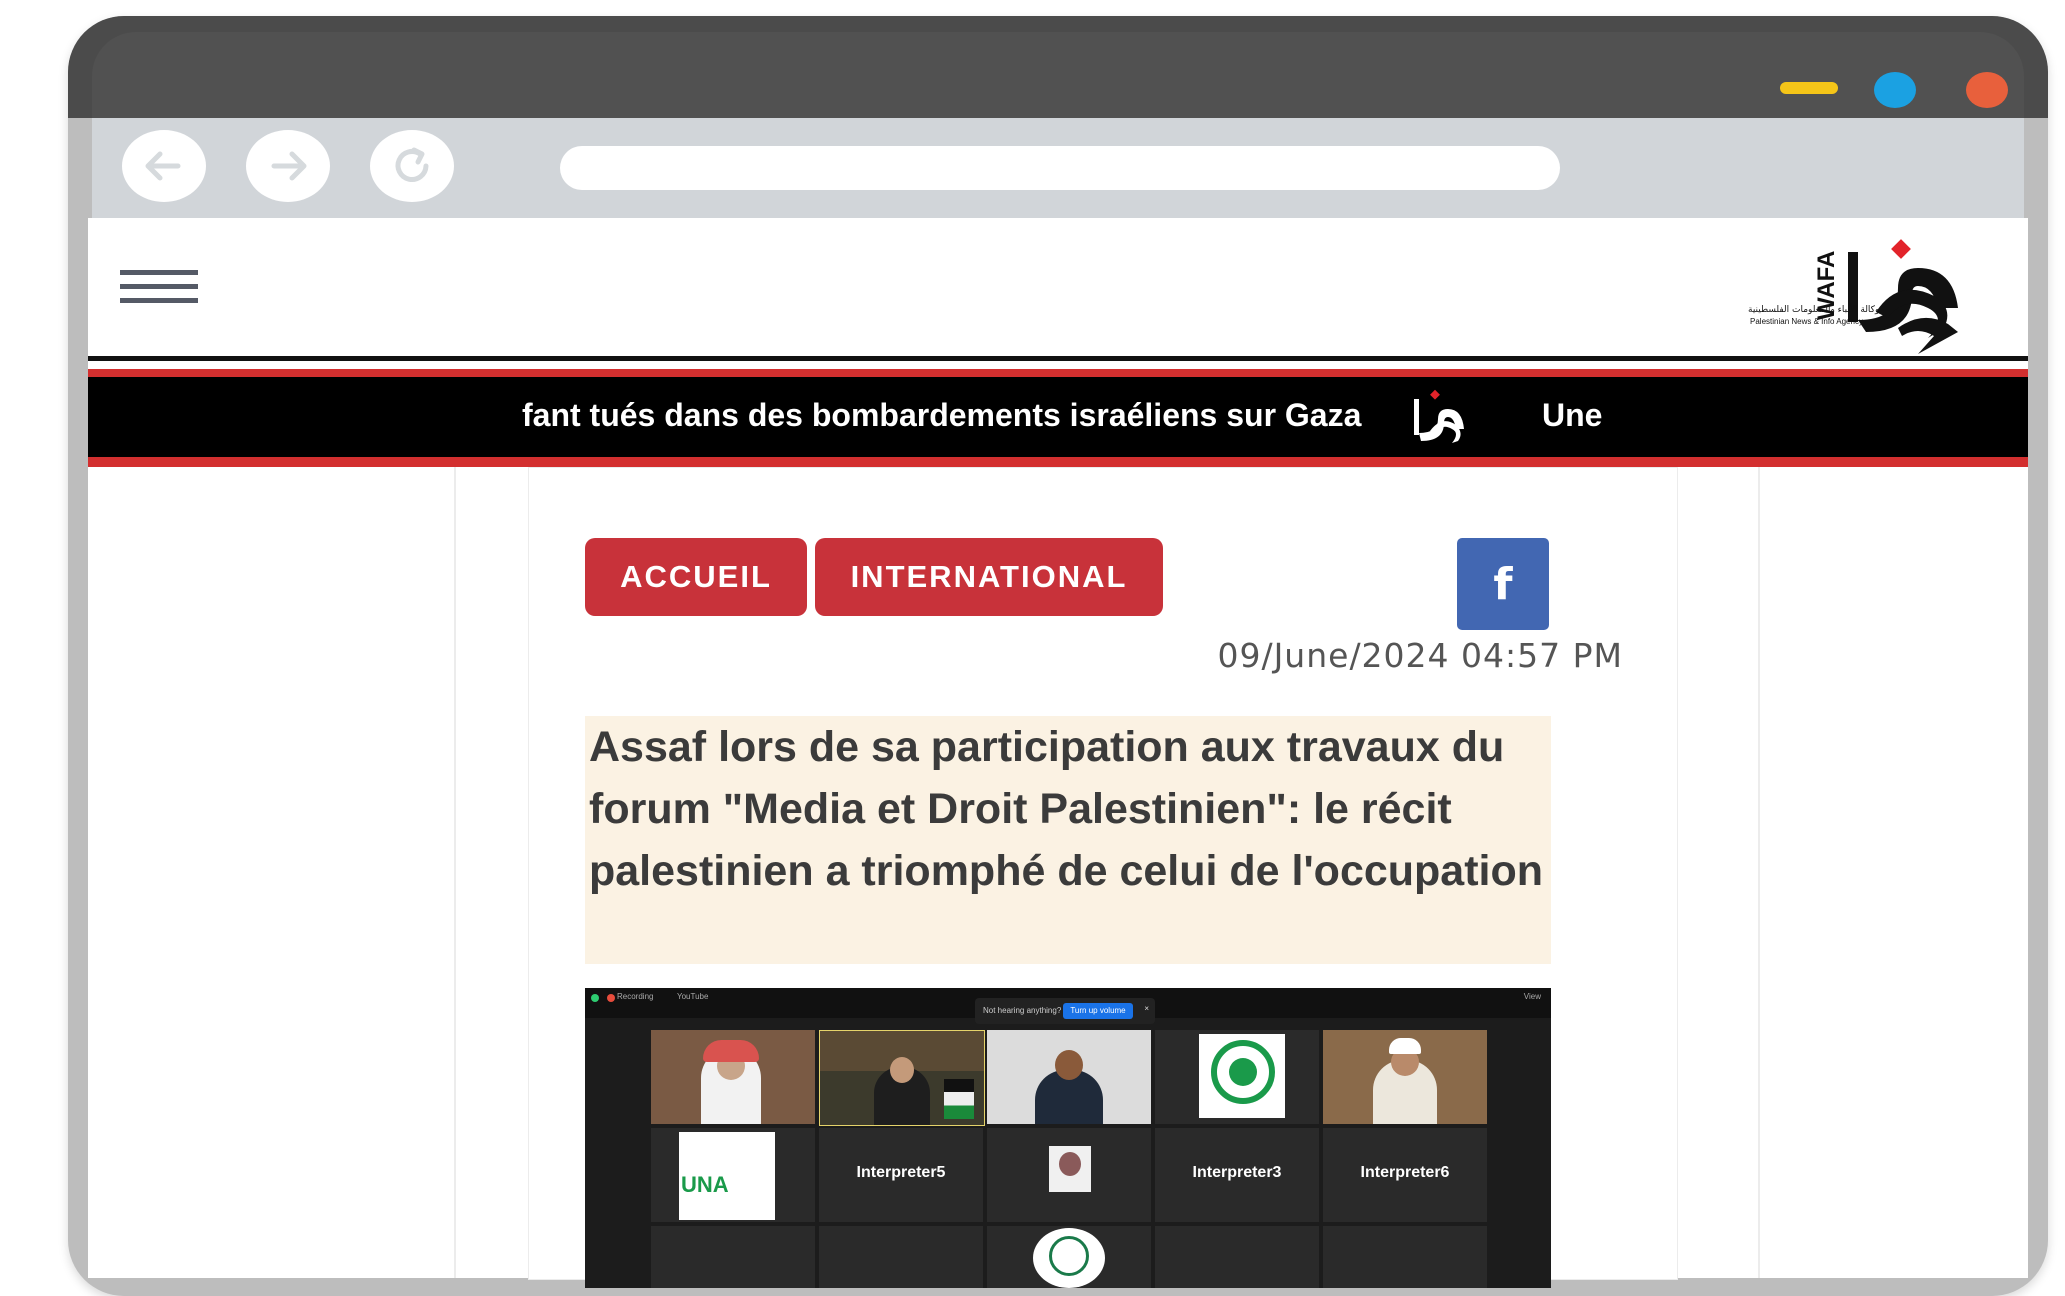  Describe the element at coordinates (1806, 321) in the screenshot. I see `logo-english-text: Palestinian News & Info Agency` at that location.